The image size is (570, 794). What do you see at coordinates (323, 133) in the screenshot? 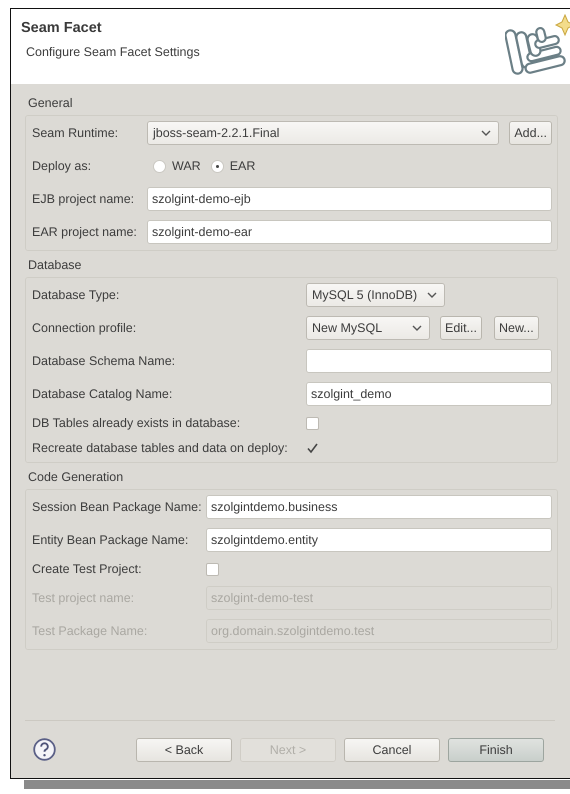
I see `dropdown: jboss-seam-2.2.1.Final` at bounding box center [323, 133].